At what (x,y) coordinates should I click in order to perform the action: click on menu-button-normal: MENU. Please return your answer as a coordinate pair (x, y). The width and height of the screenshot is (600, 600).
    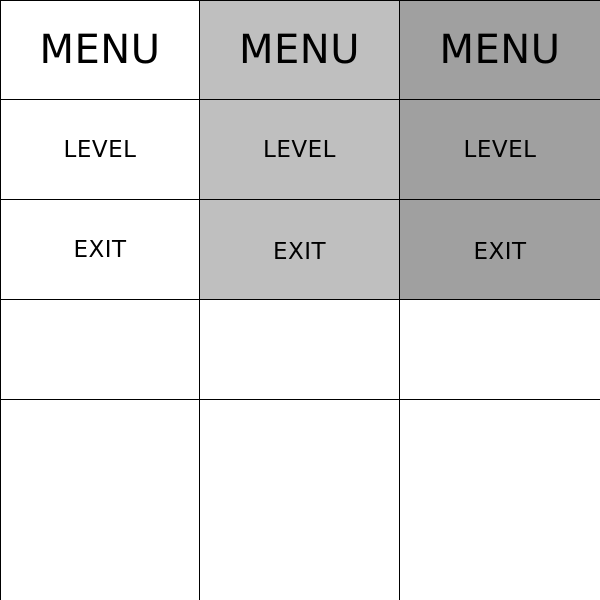
    Looking at the image, I should click on (100, 50).